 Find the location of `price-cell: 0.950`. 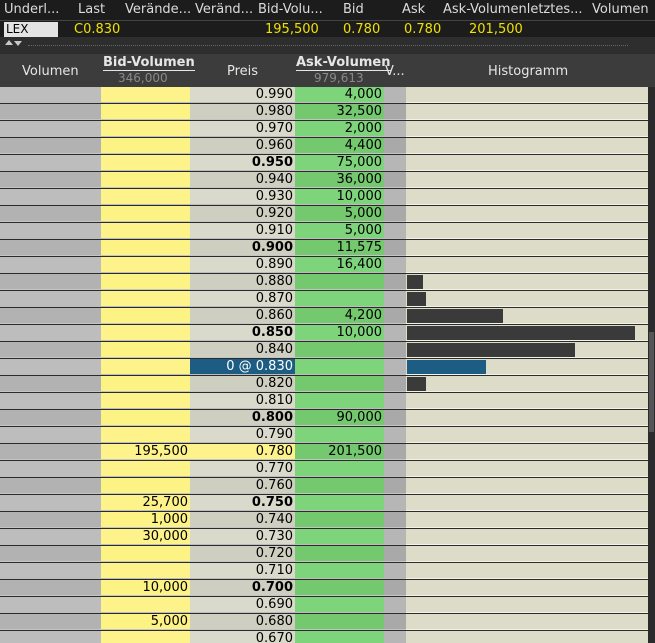

price-cell: 0.950 is located at coordinates (242, 163).